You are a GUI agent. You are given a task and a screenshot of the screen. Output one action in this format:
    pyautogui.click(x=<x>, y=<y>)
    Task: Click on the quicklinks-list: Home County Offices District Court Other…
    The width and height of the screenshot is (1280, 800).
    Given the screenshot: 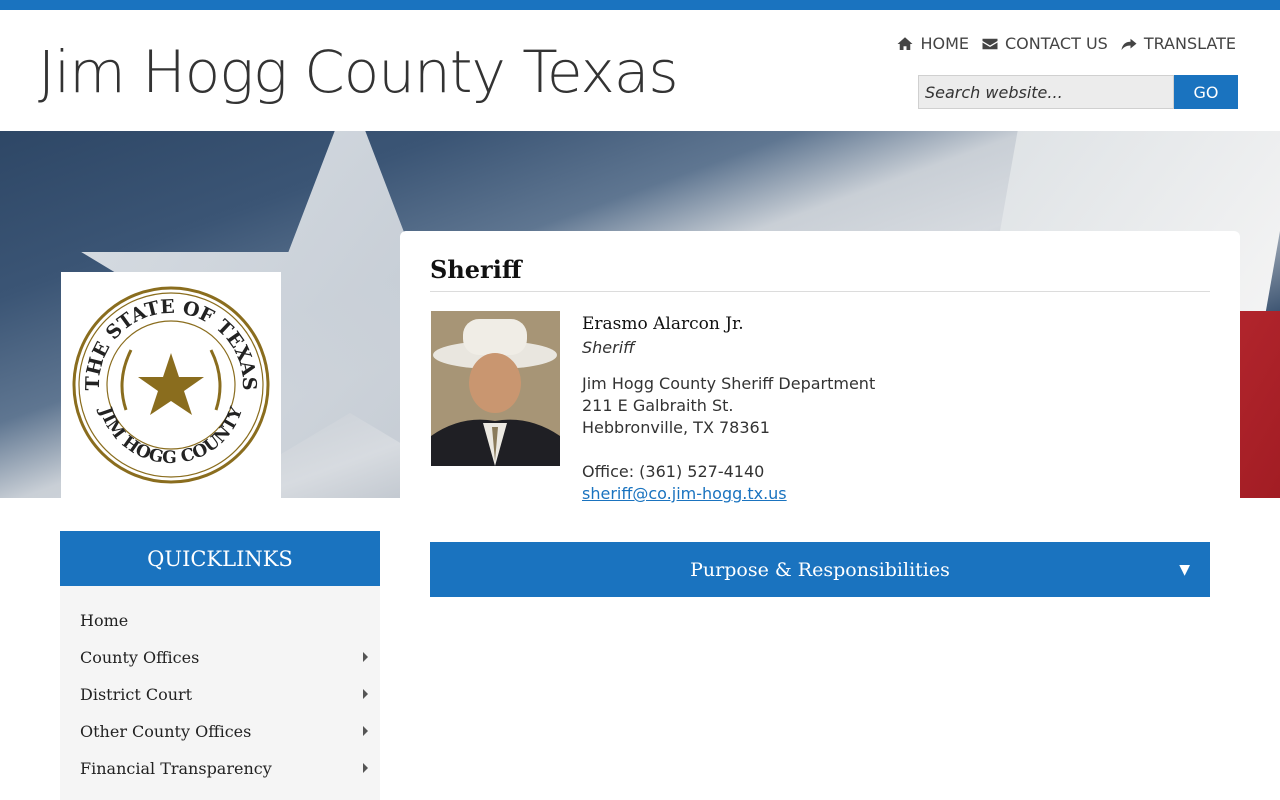 What is the action you would take?
    pyautogui.click(x=220, y=693)
    